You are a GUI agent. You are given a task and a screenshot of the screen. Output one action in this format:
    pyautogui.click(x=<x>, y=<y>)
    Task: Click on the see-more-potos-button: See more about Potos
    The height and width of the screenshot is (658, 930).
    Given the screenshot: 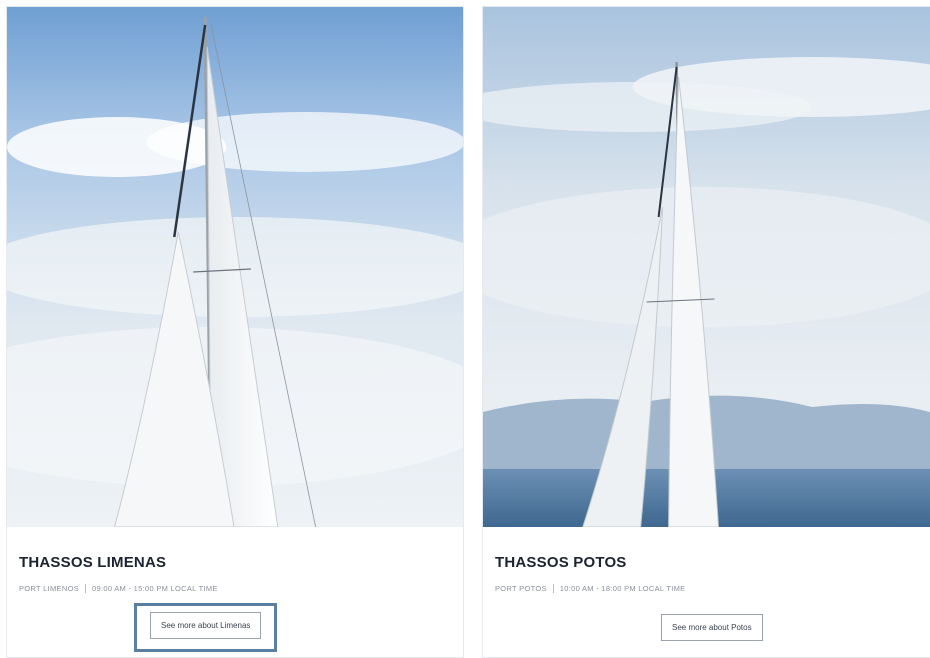 What is the action you would take?
    pyautogui.click(x=712, y=627)
    